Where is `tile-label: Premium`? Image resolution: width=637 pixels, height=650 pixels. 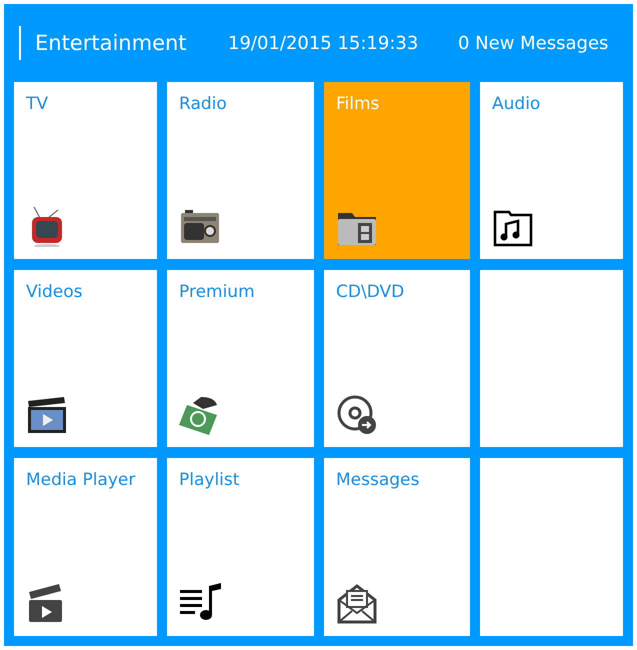
tile-label: Premium is located at coordinates (217, 292).